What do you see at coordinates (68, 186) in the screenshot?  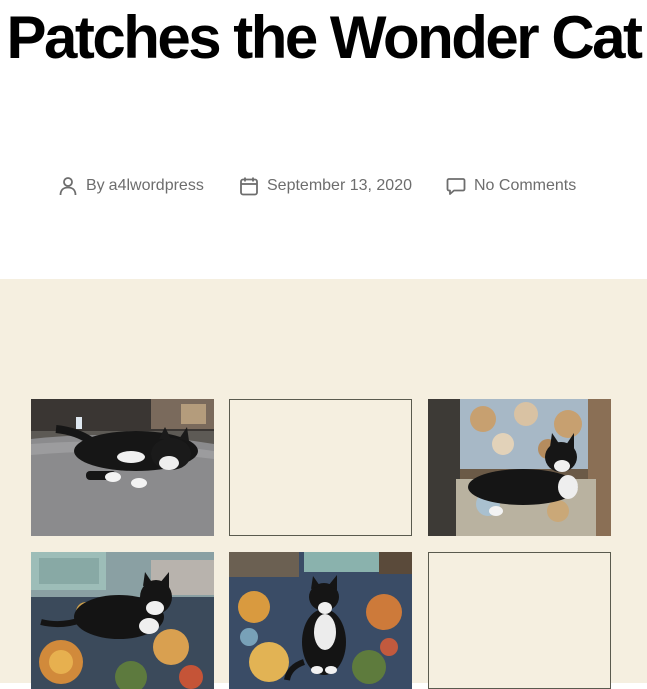 I see `person-icon` at bounding box center [68, 186].